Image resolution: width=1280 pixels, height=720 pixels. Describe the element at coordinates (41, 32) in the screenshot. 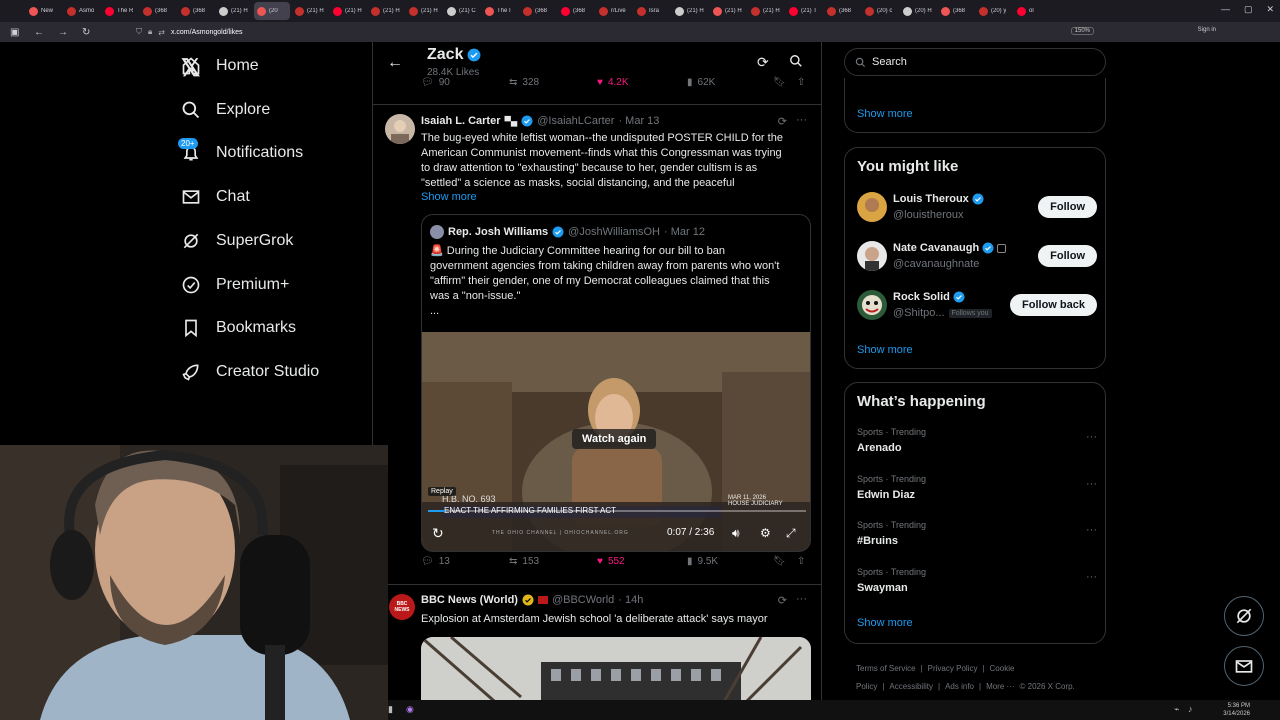

I see `back-icon: ←` at that location.